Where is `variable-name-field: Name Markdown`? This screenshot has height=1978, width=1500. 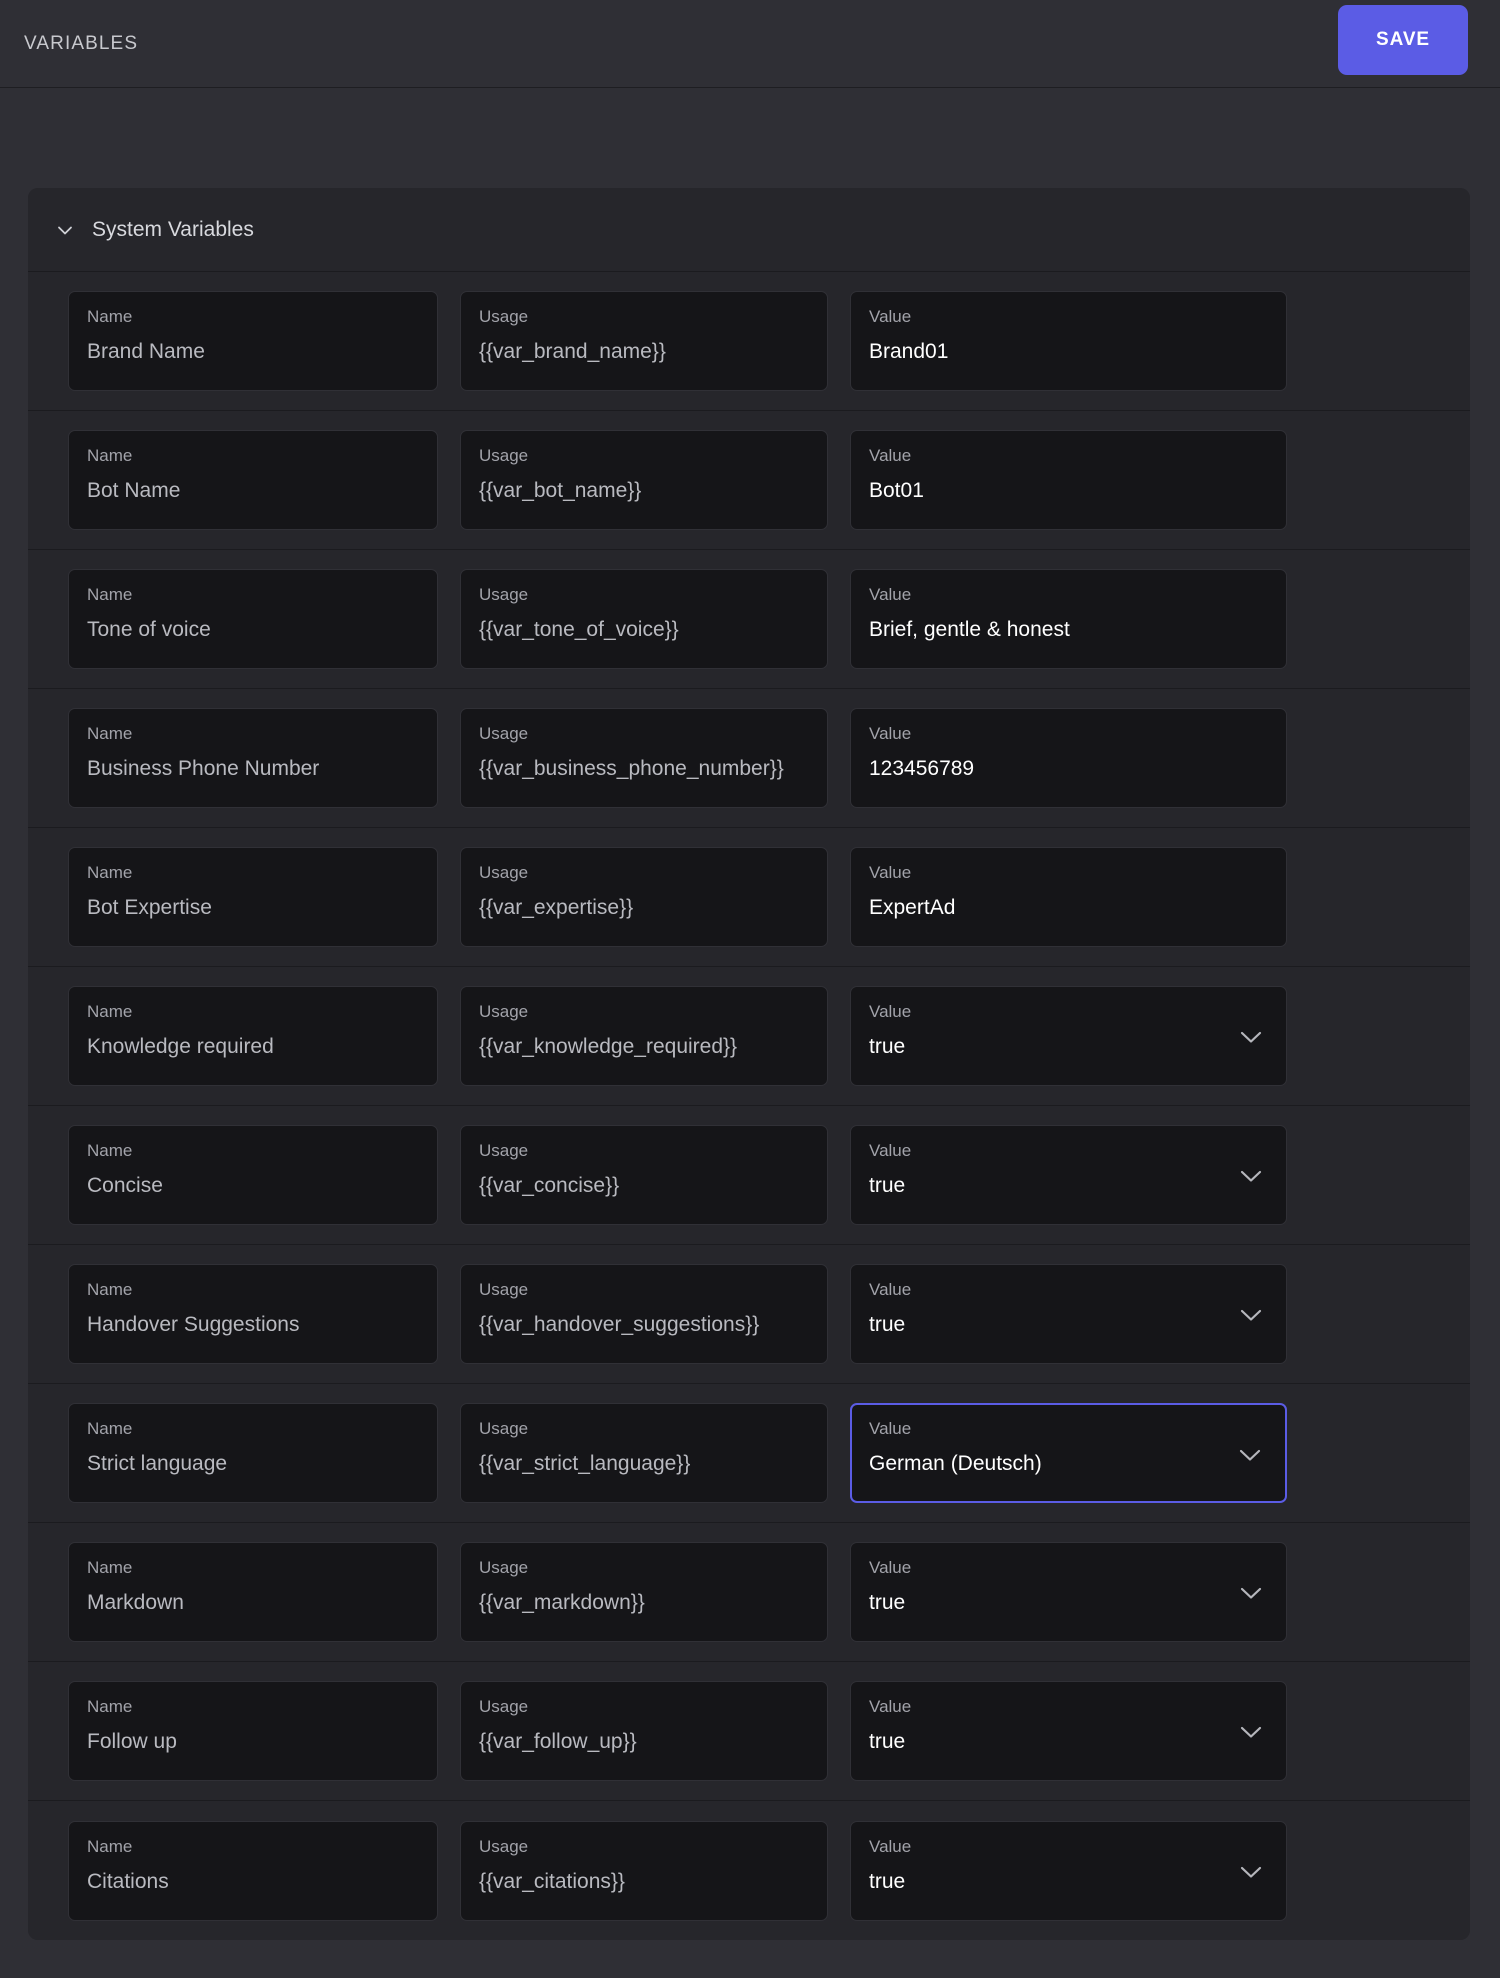 variable-name-field: Name Markdown is located at coordinates (253, 1592).